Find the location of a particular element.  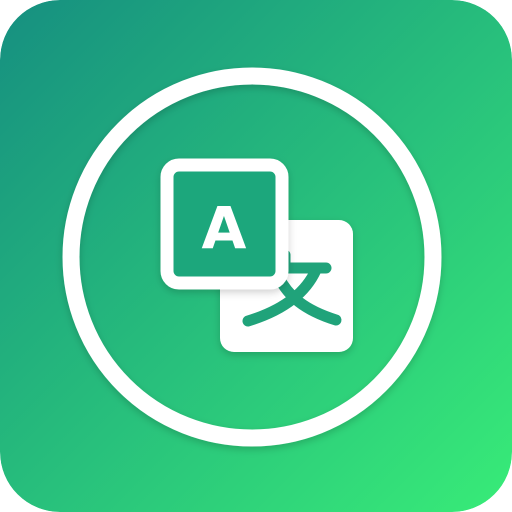

source-language-card: A is located at coordinates (224, 224).